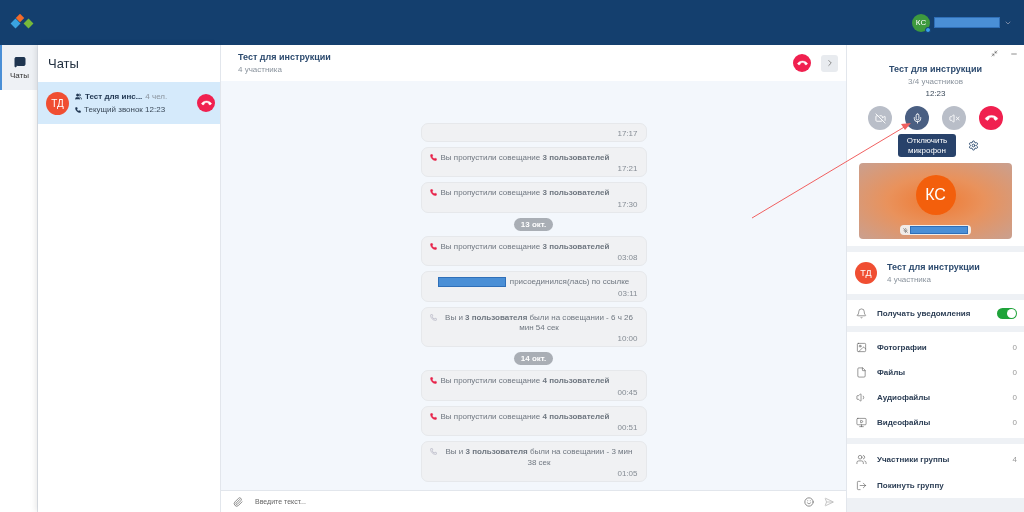 This screenshot has height=512, width=1024. I want to click on users-icon, so click(861, 459).